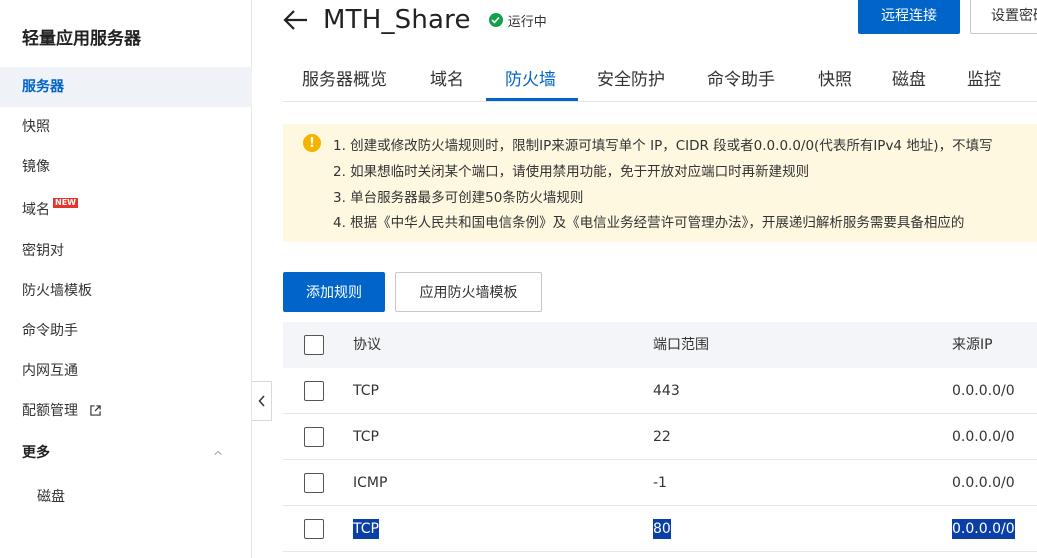  I want to click on check-circle-icon, so click(495, 20).